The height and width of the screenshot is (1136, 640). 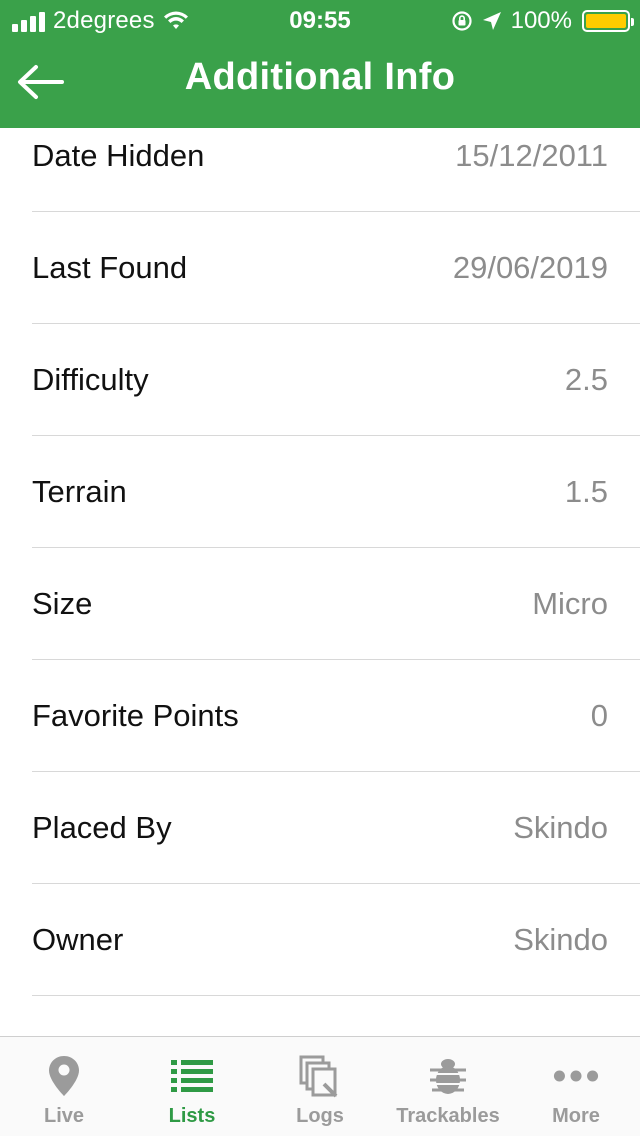 What do you see at coordinates (336, 940) in the screenshot?
I see `row-owner: Owner Skindo` at bounding box center [336, 940].